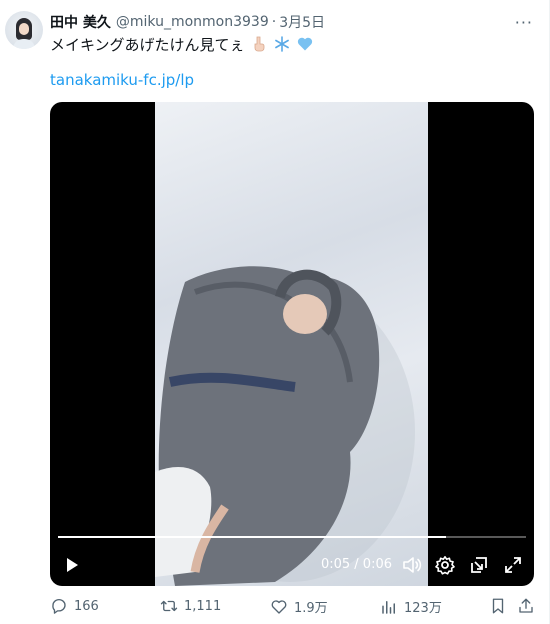 The height and width of the screenshot is (624, 550). I want to click on share-icon, so click(526, 605).